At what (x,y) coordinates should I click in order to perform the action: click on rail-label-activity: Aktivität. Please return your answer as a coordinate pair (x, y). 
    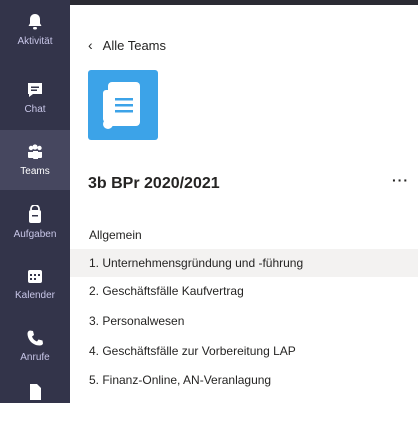
    Looking at the image, I should click on (35, 41).